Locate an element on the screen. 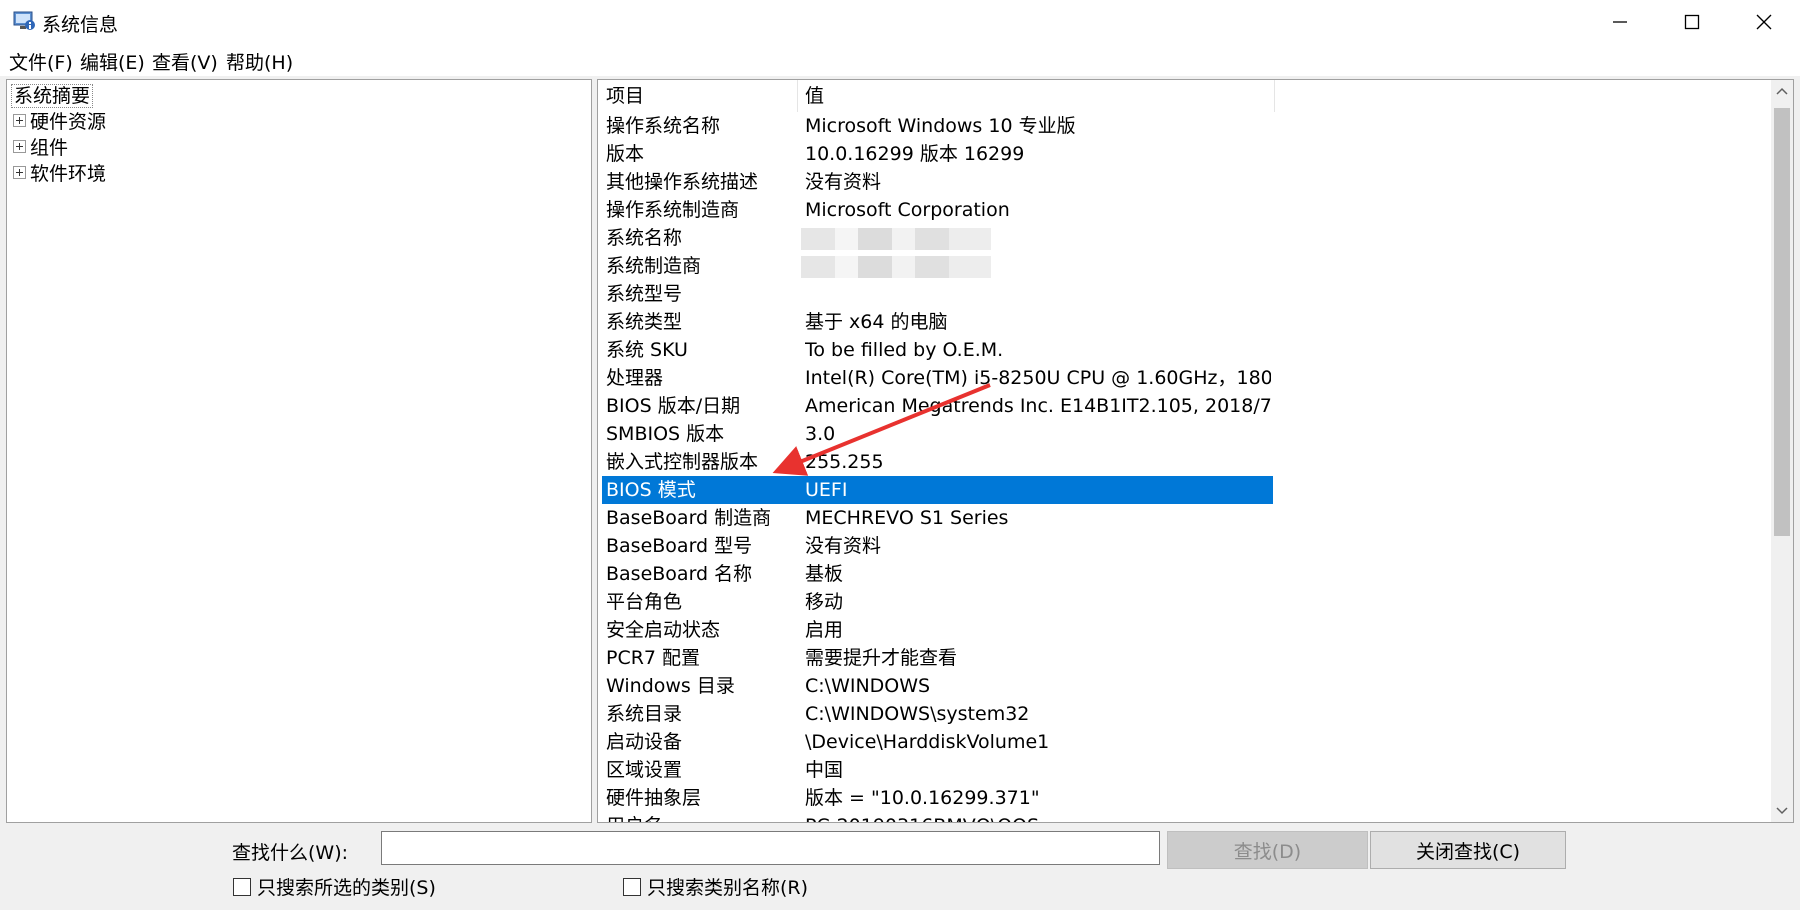 This screenshot has width=1800, height=910. table-row: 系统名称 is located at coordinates (937, 238).